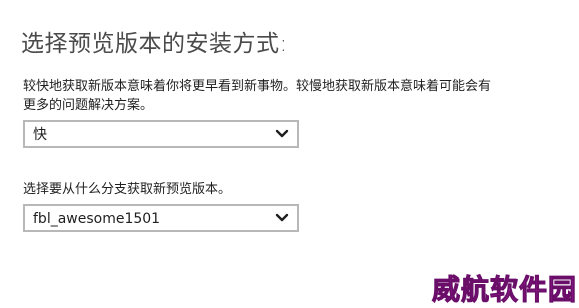 The width and height of the screenshot is (579, 308). What do you see at coordinates (97, 219) in the screenshot?
I see `branch-value: fbl_awesome1501` at bounding box center [97, 219].